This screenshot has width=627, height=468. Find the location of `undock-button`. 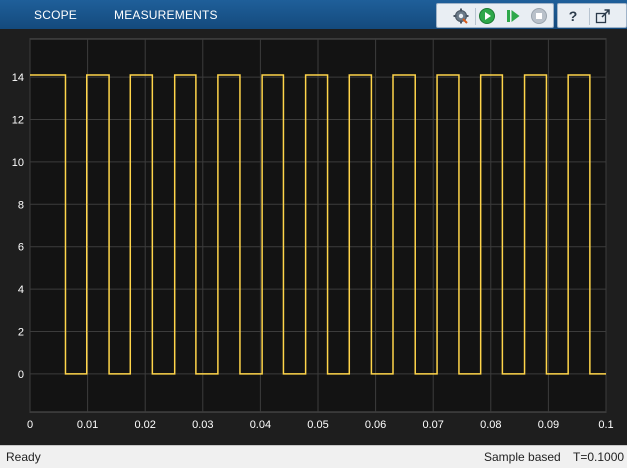

undock-button is located at coordinates (603, 16).